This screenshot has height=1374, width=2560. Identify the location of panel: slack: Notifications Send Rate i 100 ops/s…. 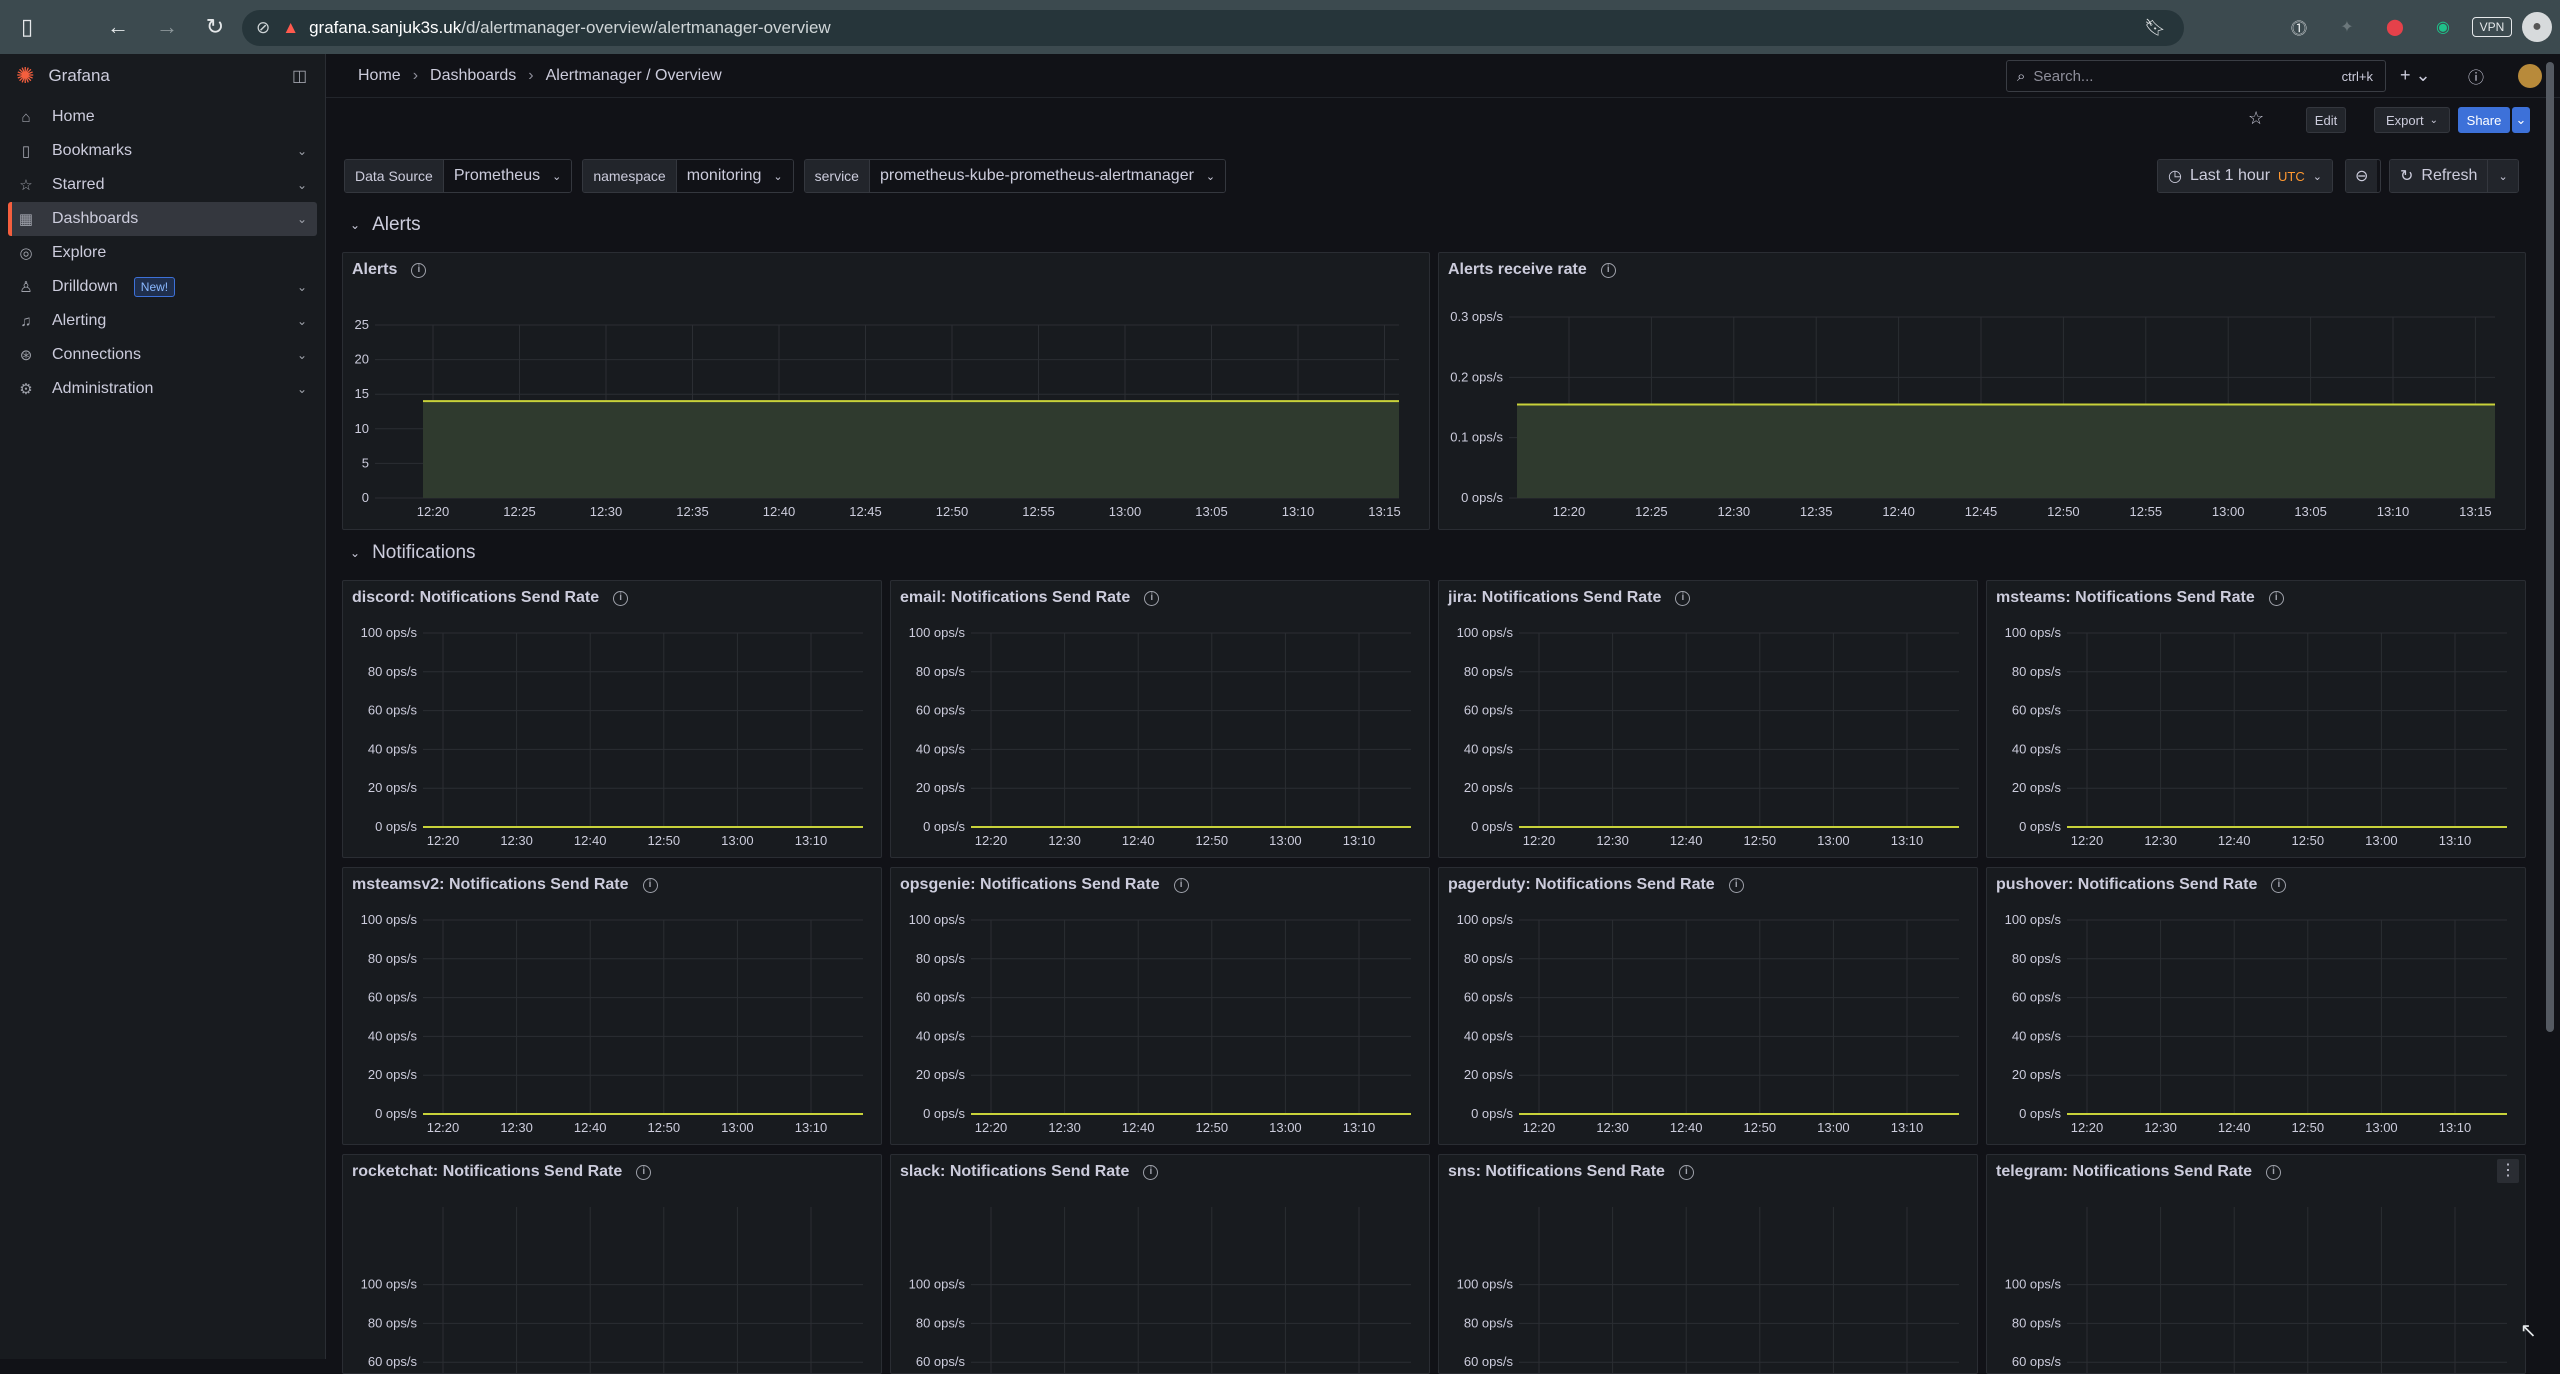
(1160, 1264).